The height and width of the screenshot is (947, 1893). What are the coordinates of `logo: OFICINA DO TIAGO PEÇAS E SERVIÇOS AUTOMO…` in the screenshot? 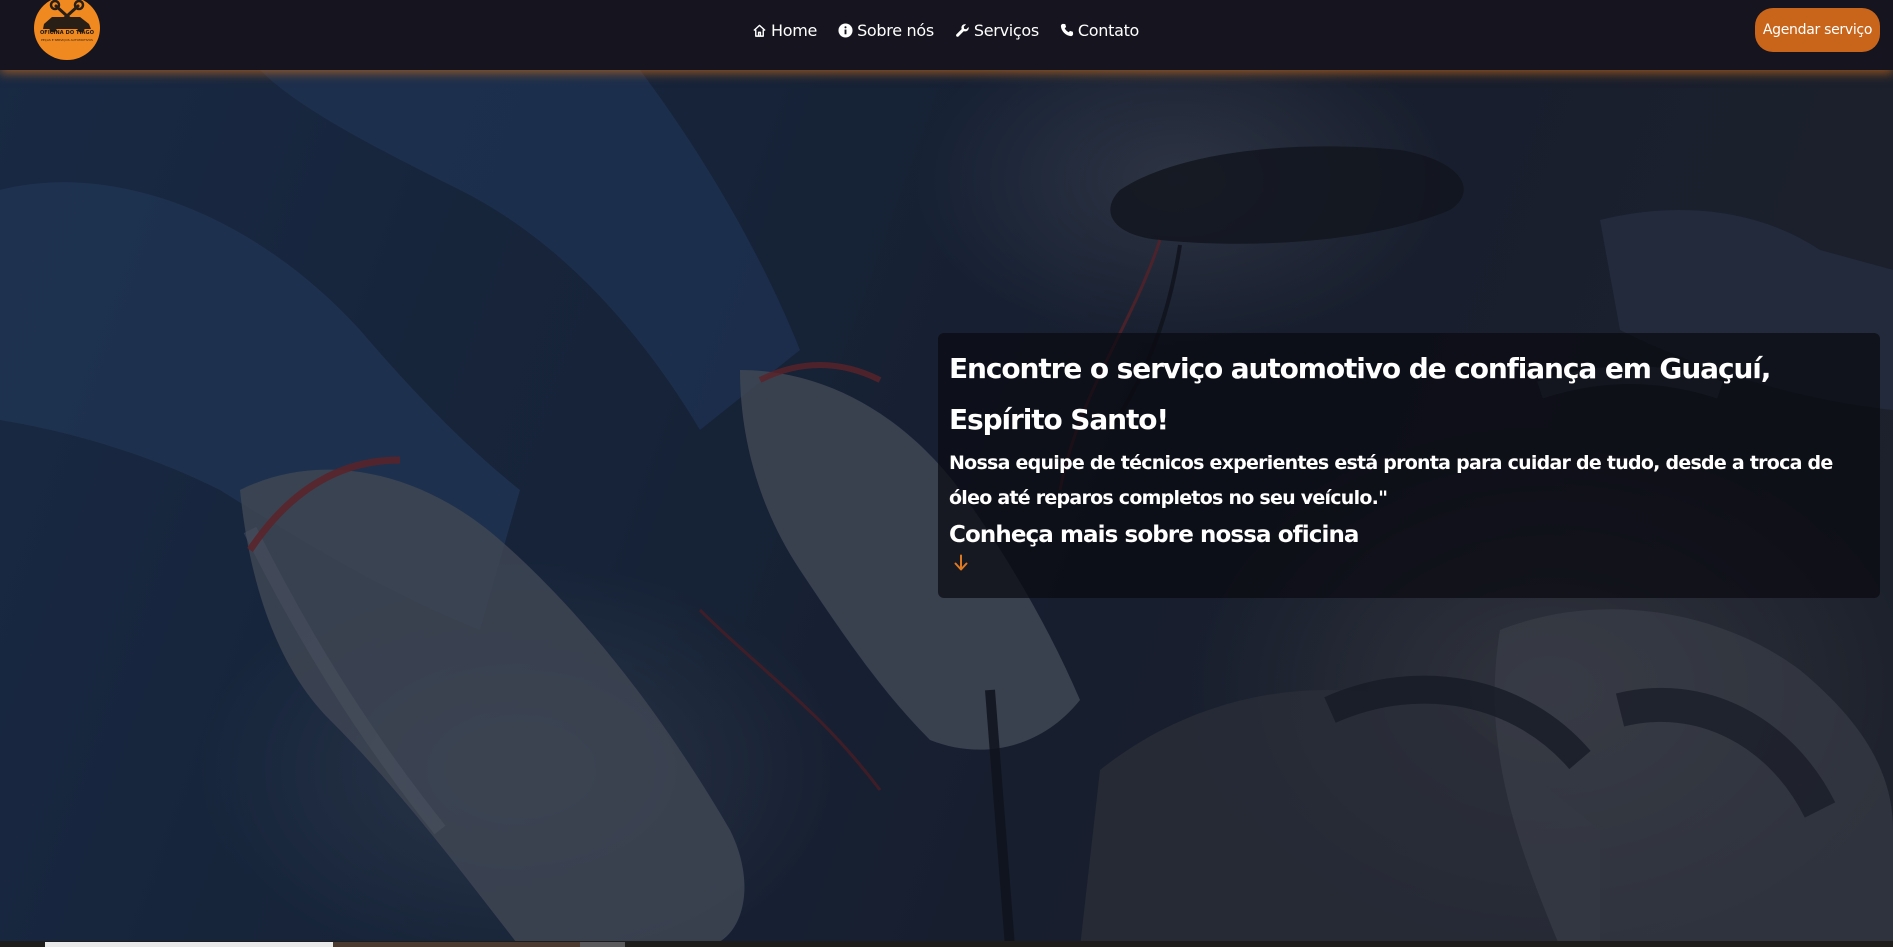 It's located at (67, 30).